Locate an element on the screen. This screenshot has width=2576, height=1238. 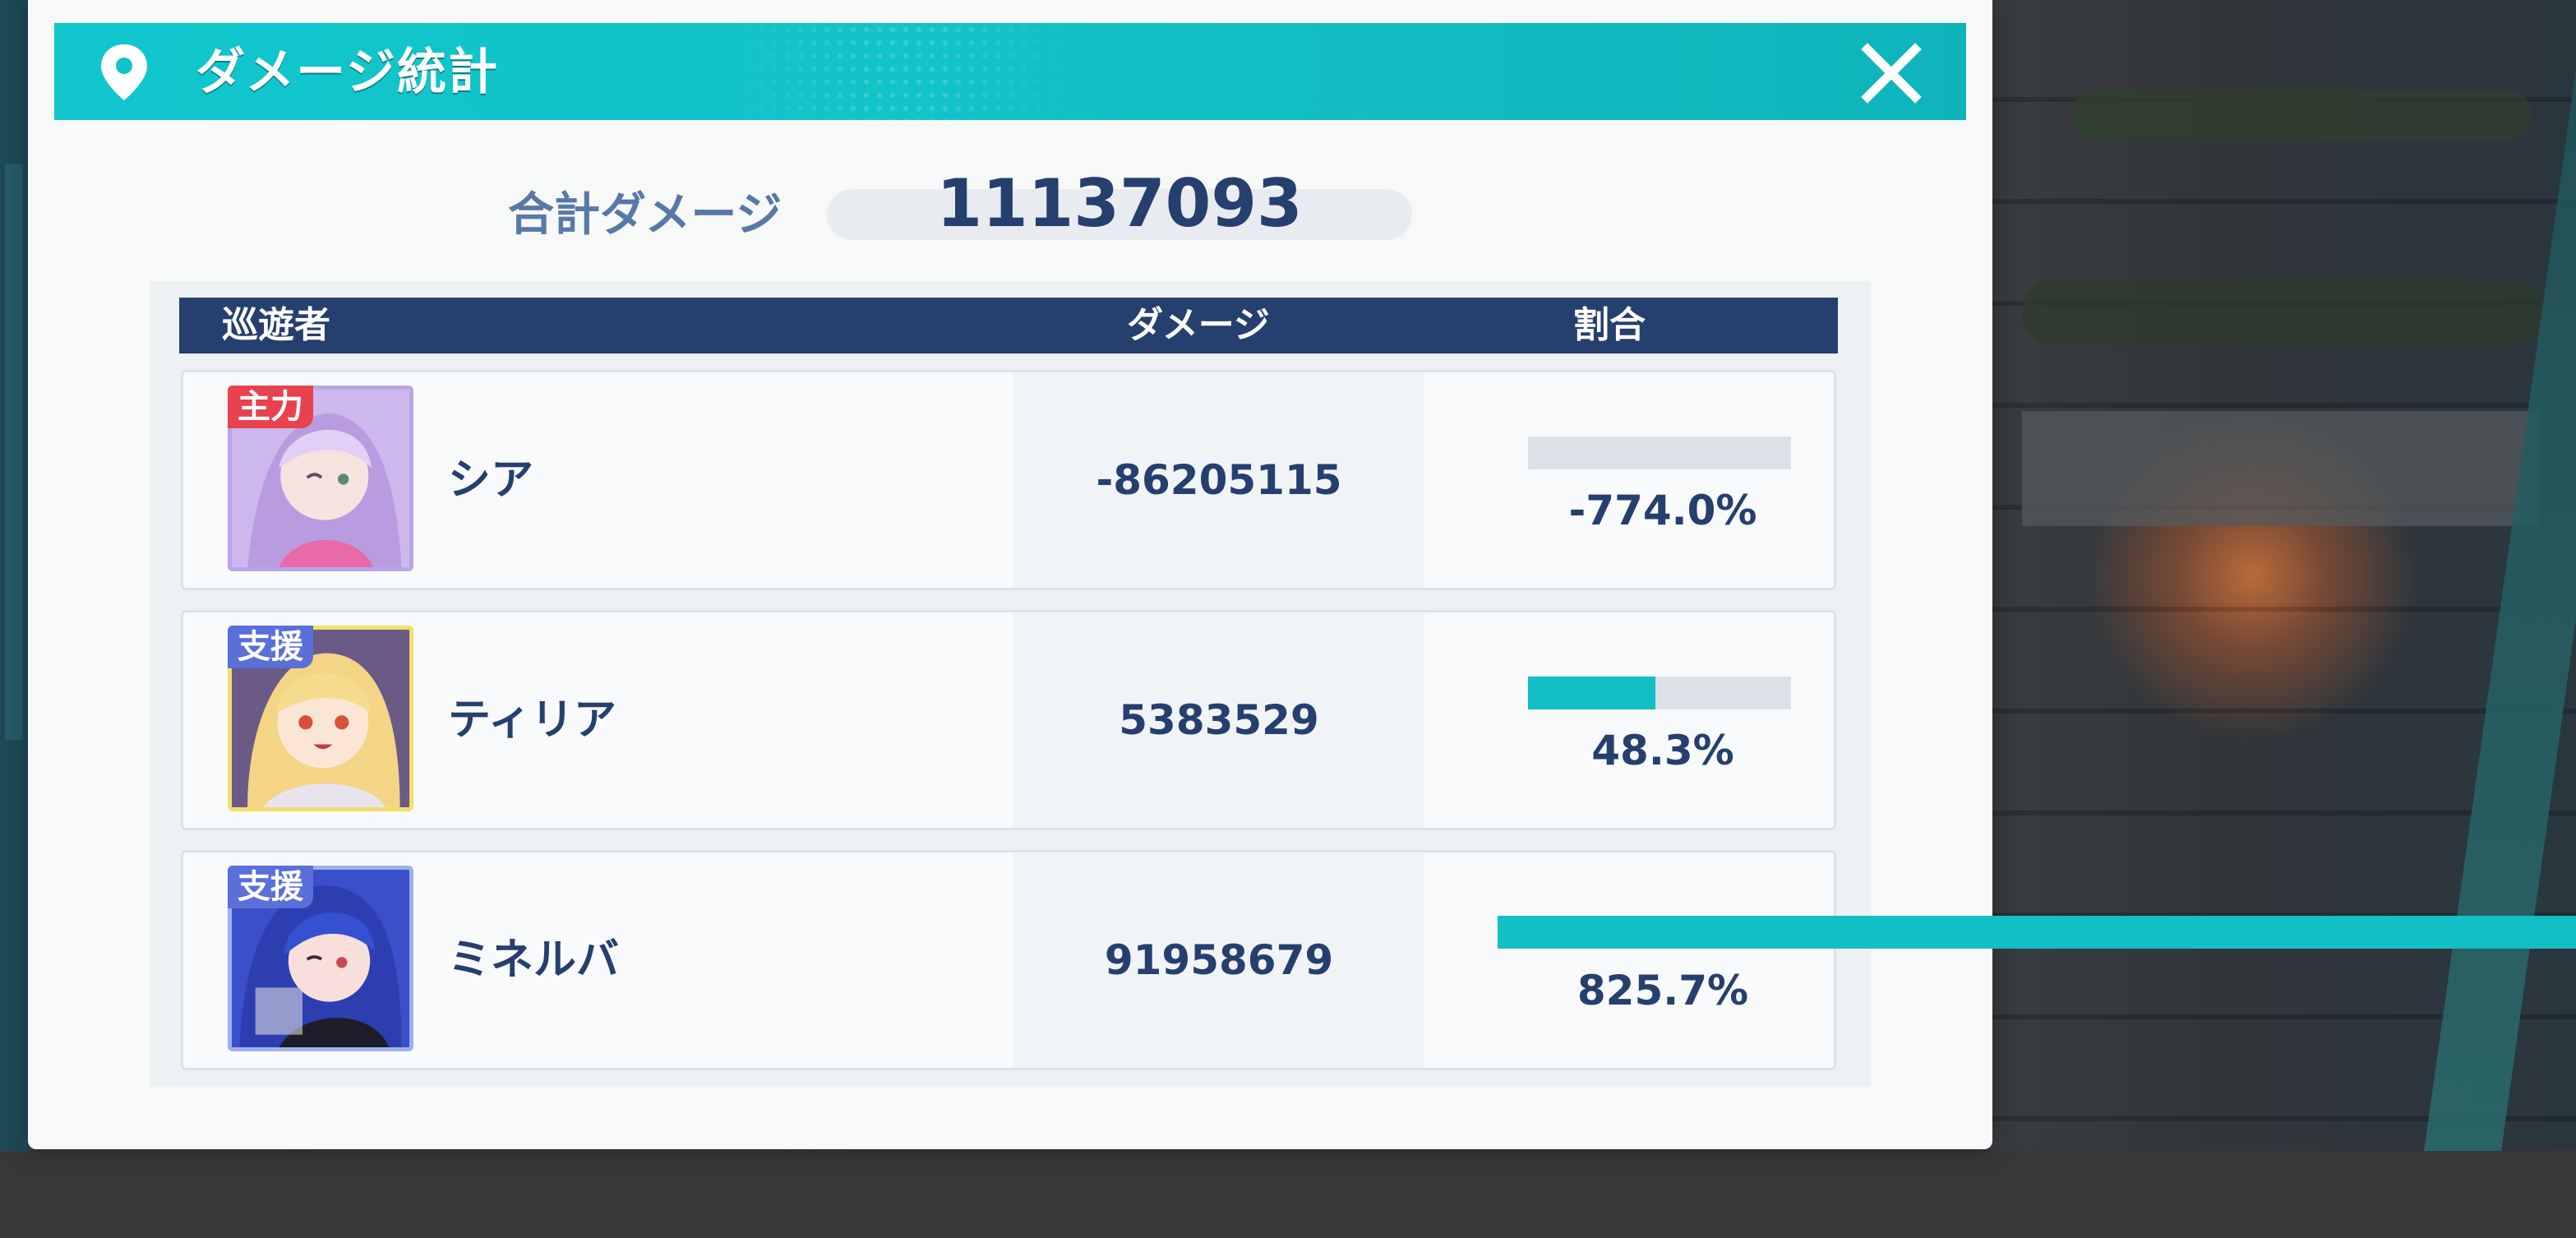
table-row: 主力 シア -86205115 -774.0% is located at coordinates (1009, 480).